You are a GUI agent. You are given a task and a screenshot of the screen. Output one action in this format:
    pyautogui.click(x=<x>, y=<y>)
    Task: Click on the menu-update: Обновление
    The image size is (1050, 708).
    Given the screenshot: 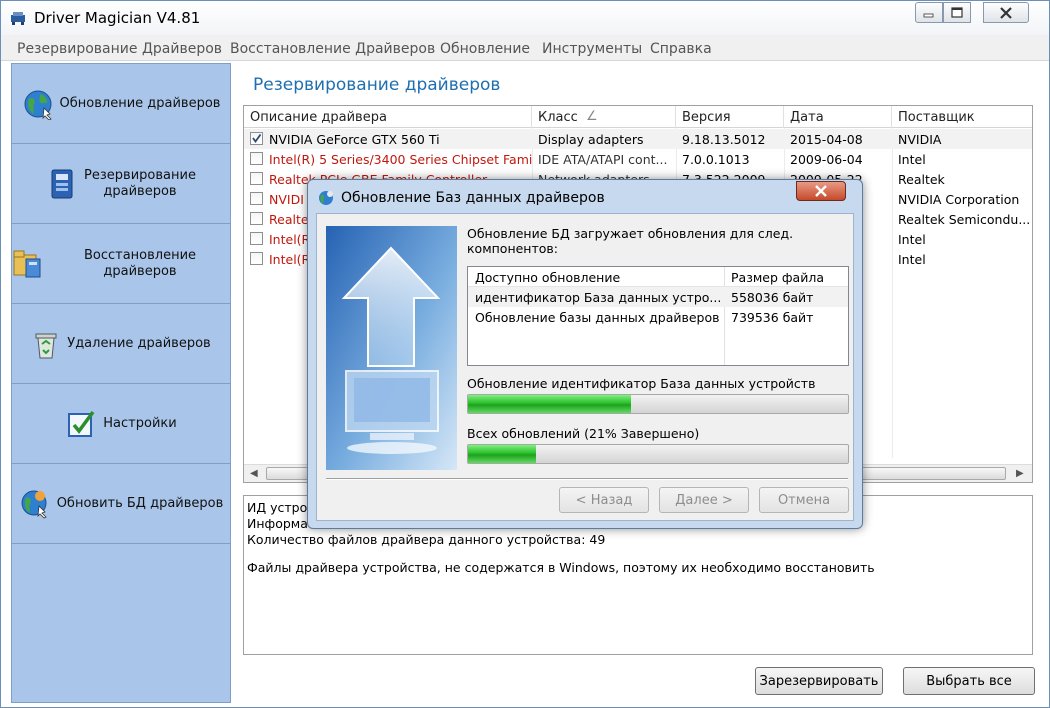 What is the action you would take?
    pyautogui.click(x=485, y=49)
    